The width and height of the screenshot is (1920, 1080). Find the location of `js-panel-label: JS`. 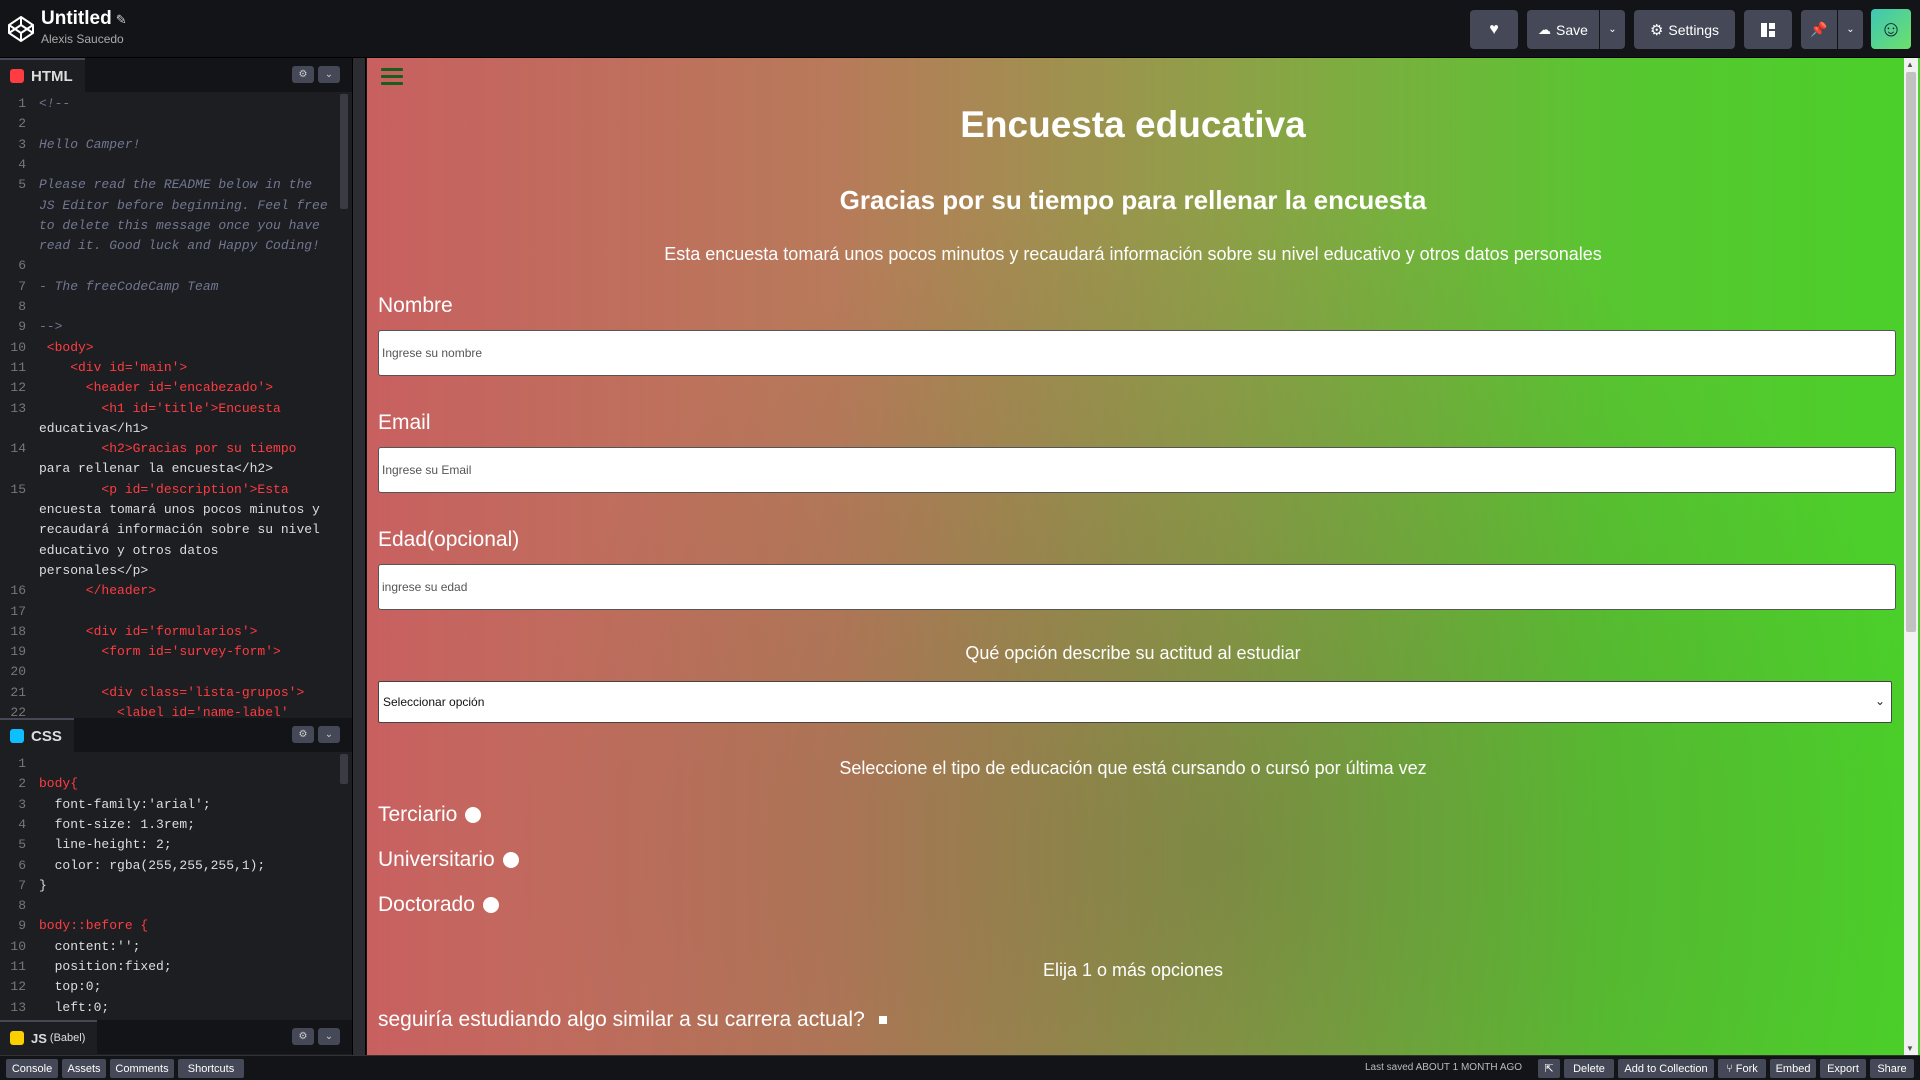

js-panel-label: JS is located at coordinates (39, 1038).